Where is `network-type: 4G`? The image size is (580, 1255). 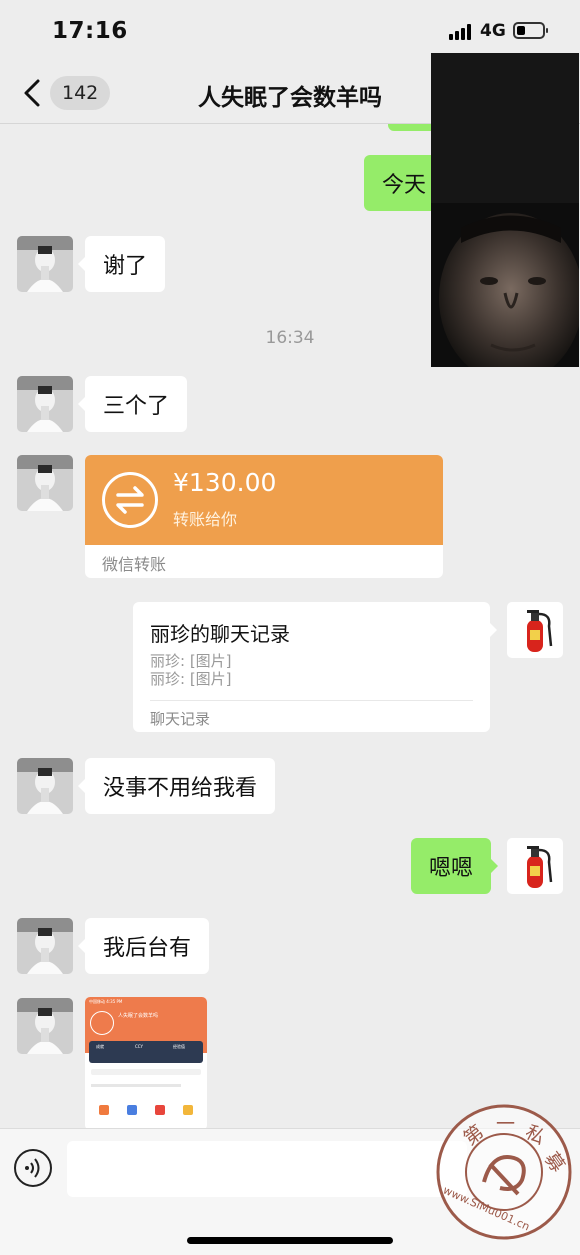 network-type: 4G is located at coordinates (493, 31).